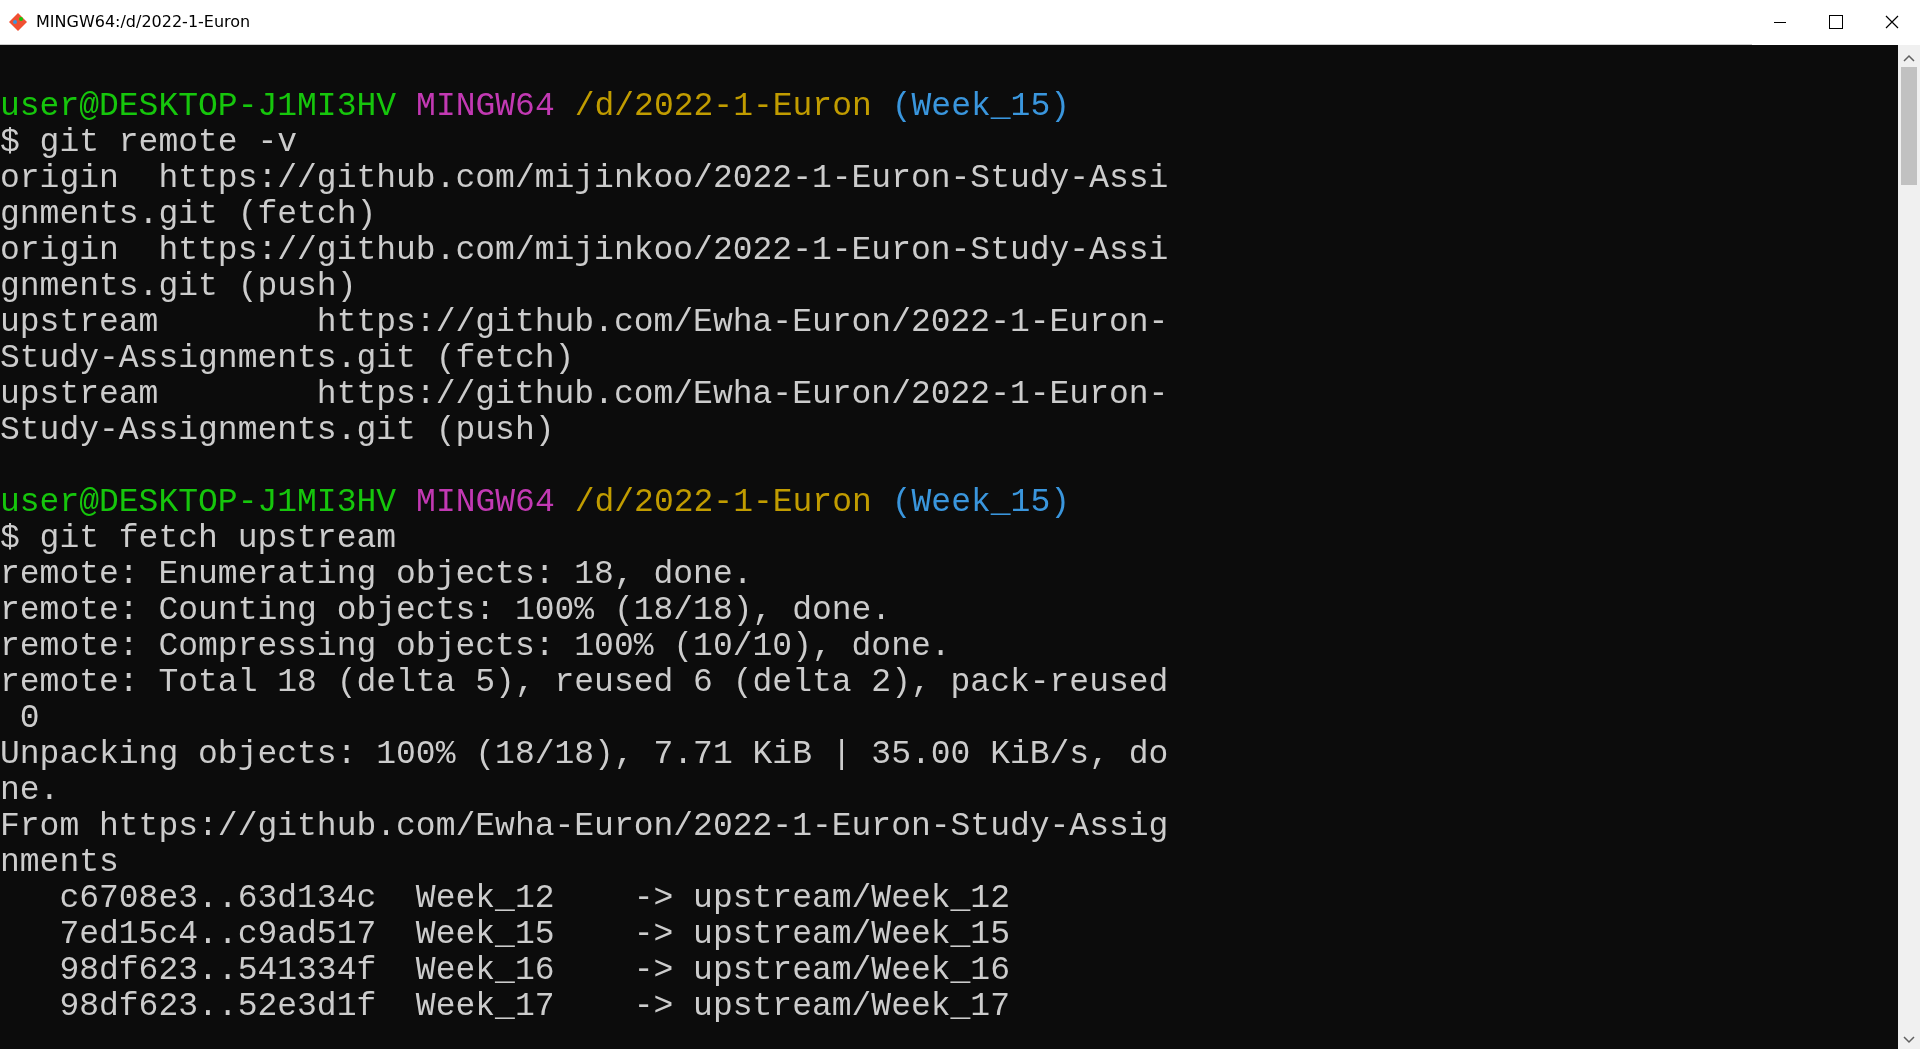  What do you see at coordinates (178, 287) in the screenshot?
I see `terminal-line: gnments.git (push)` at bounding box center [178, 287].